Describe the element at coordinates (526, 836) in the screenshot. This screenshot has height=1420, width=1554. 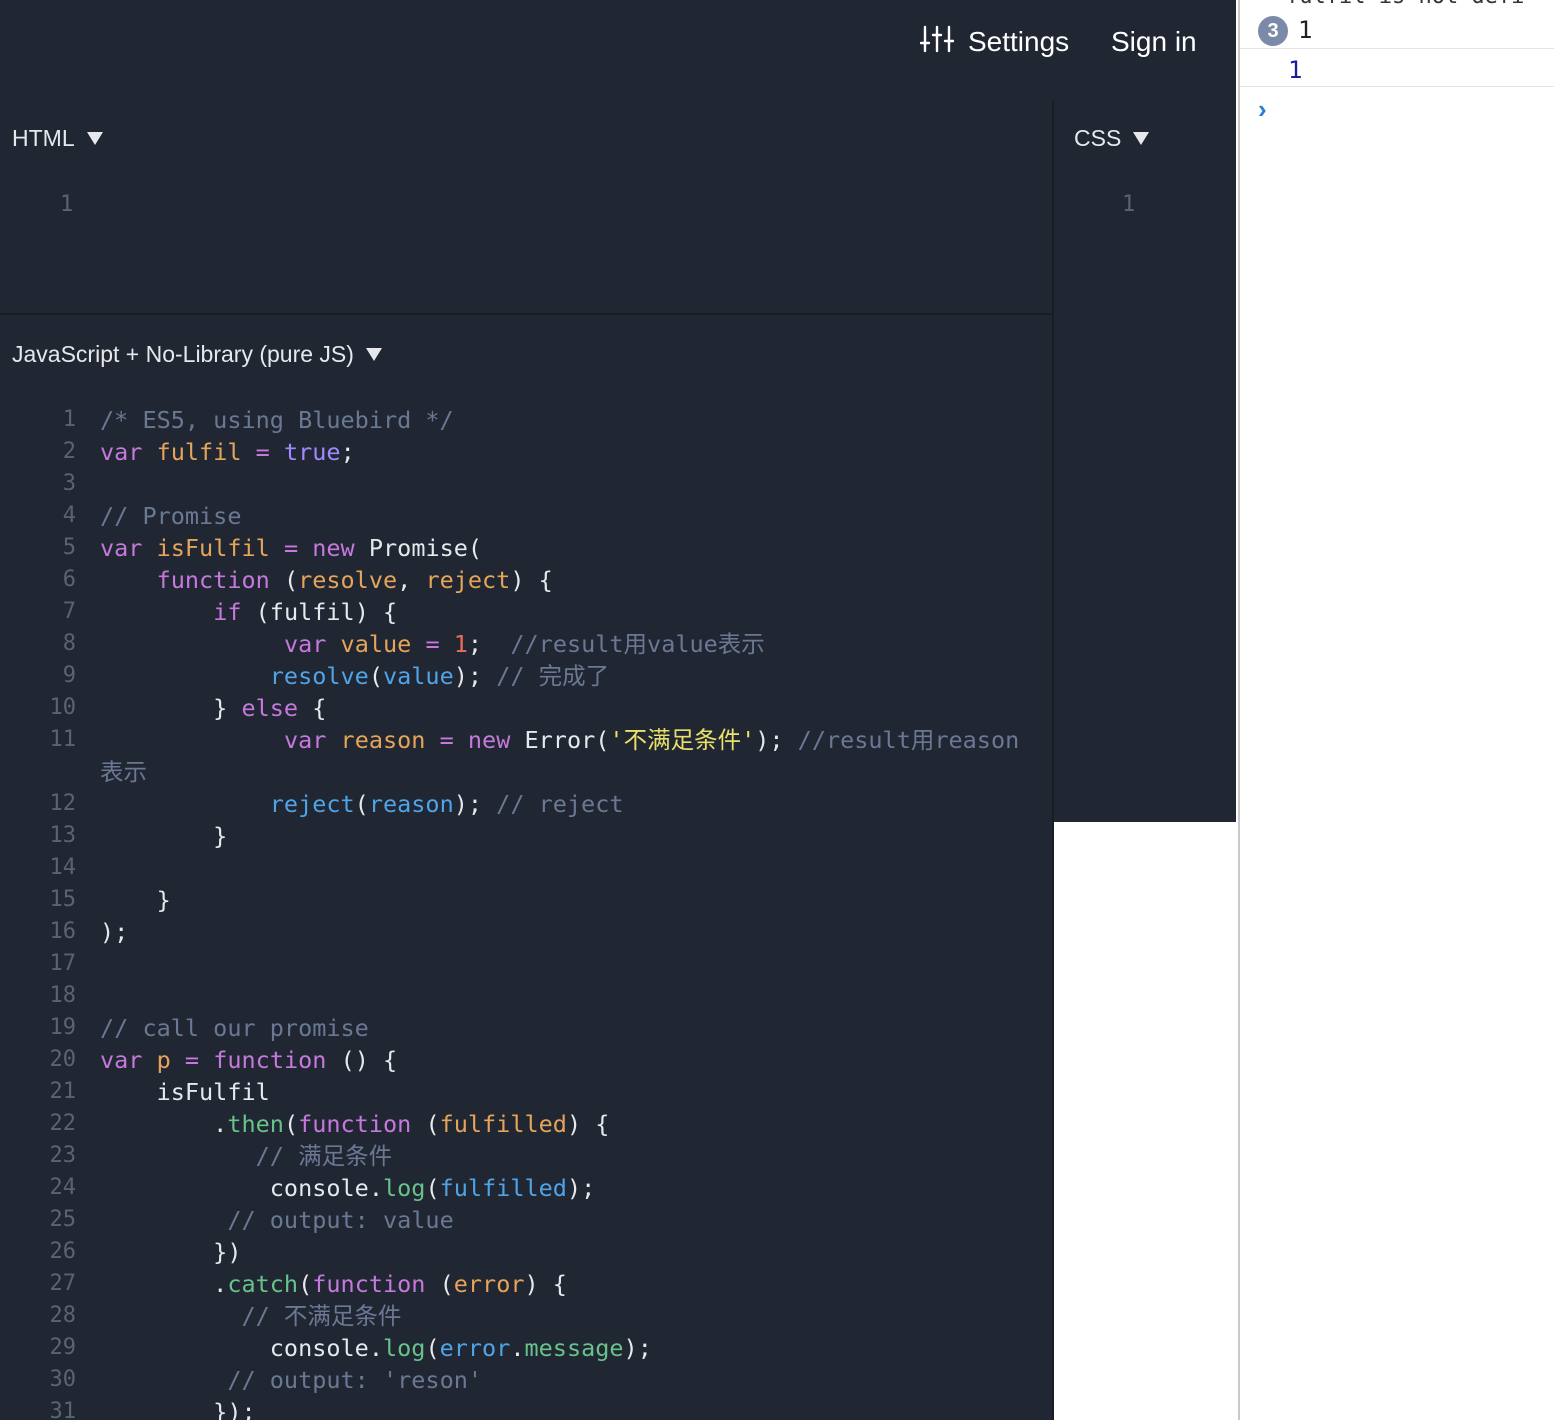
I see `code-line: 13 }` at that location.